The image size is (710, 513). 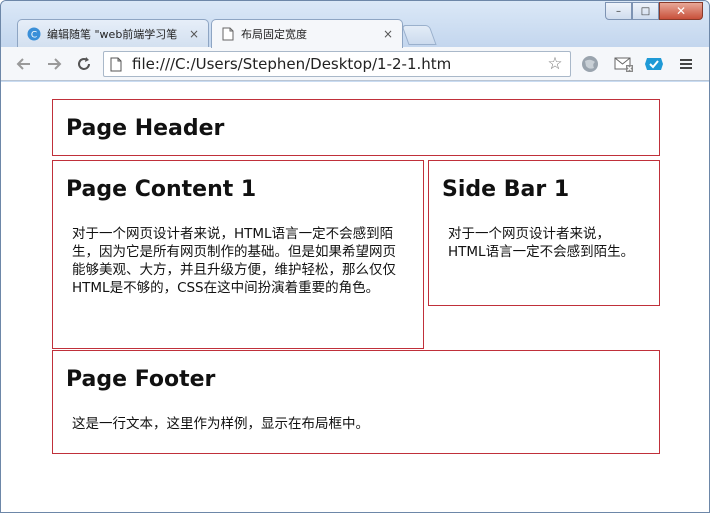 I want to click on sidebar-title: Side Bar 1, so click(x=506, y=189).